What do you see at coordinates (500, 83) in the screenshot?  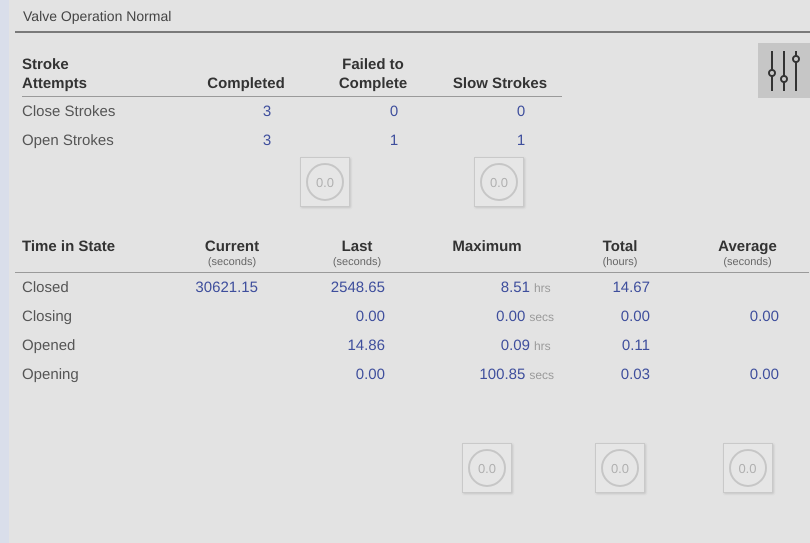 I see `column-header: Slow Strokes` at bounding box center [500, 83].